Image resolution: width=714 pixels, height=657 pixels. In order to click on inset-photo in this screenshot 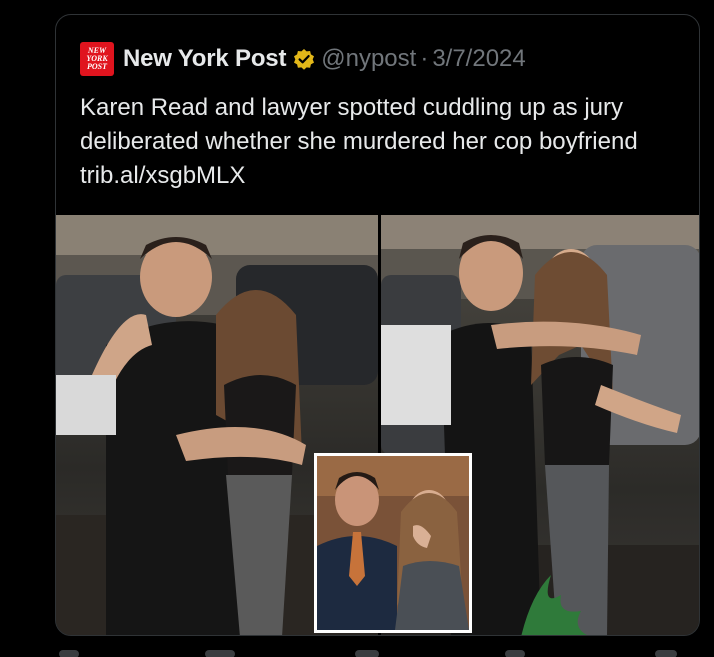, I will do `click(393, 543)`.